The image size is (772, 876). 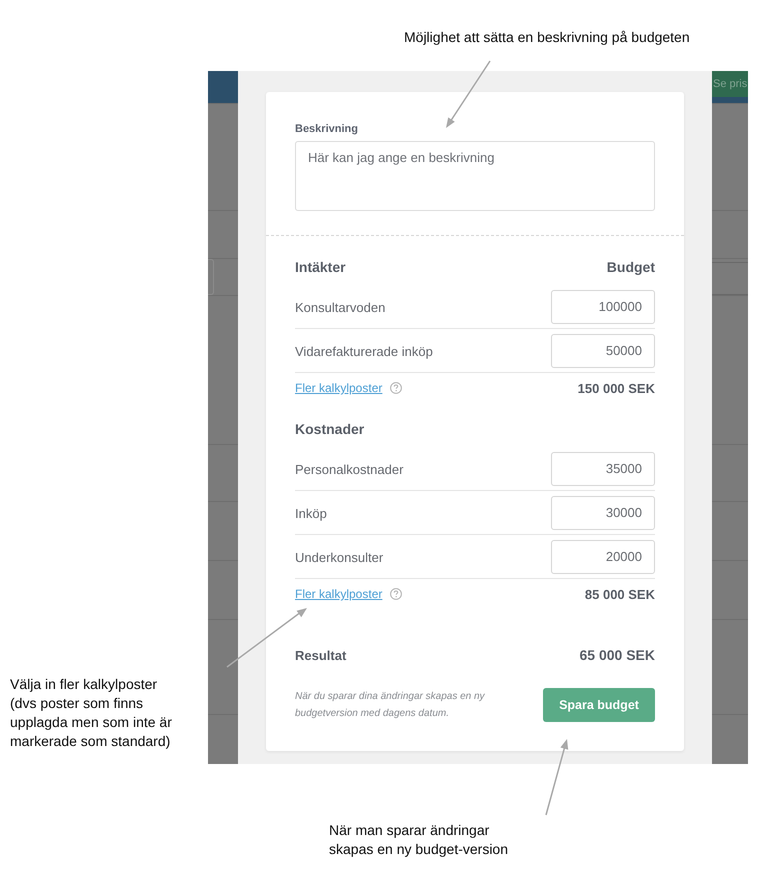 What do you see at coordinates (223, 87) in the screenshot?
I see `app-header-bar` at bounding box center [223, 87].